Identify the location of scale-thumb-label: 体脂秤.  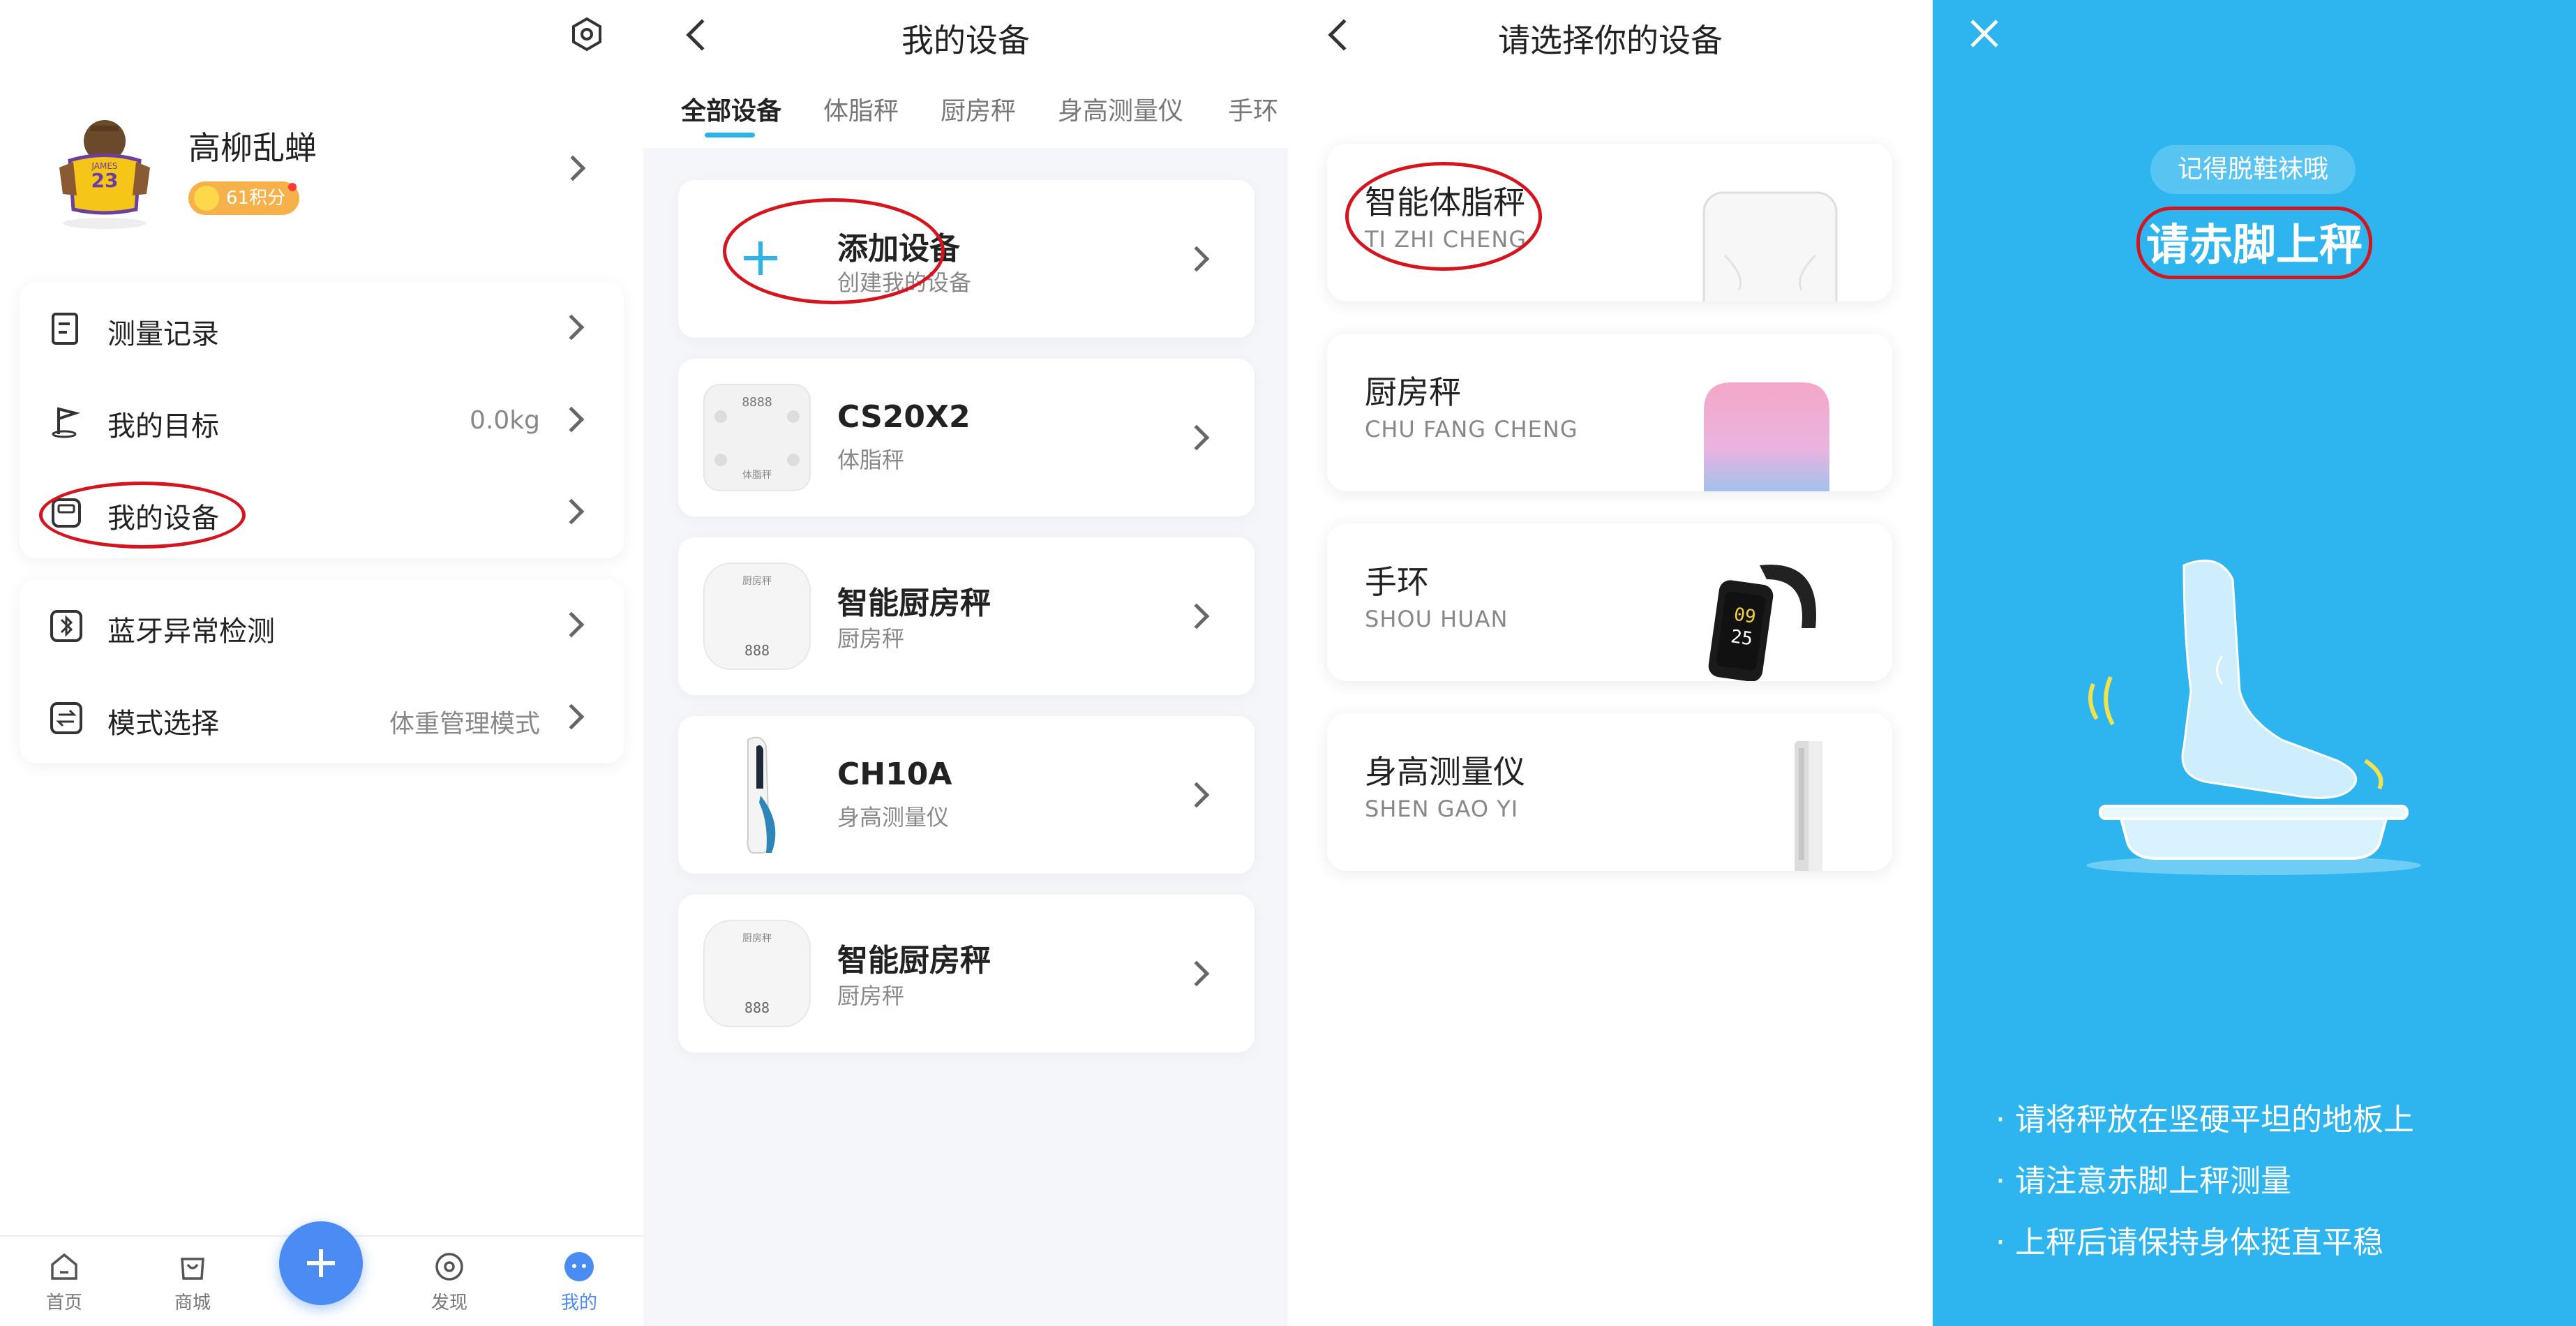
(757, 475).